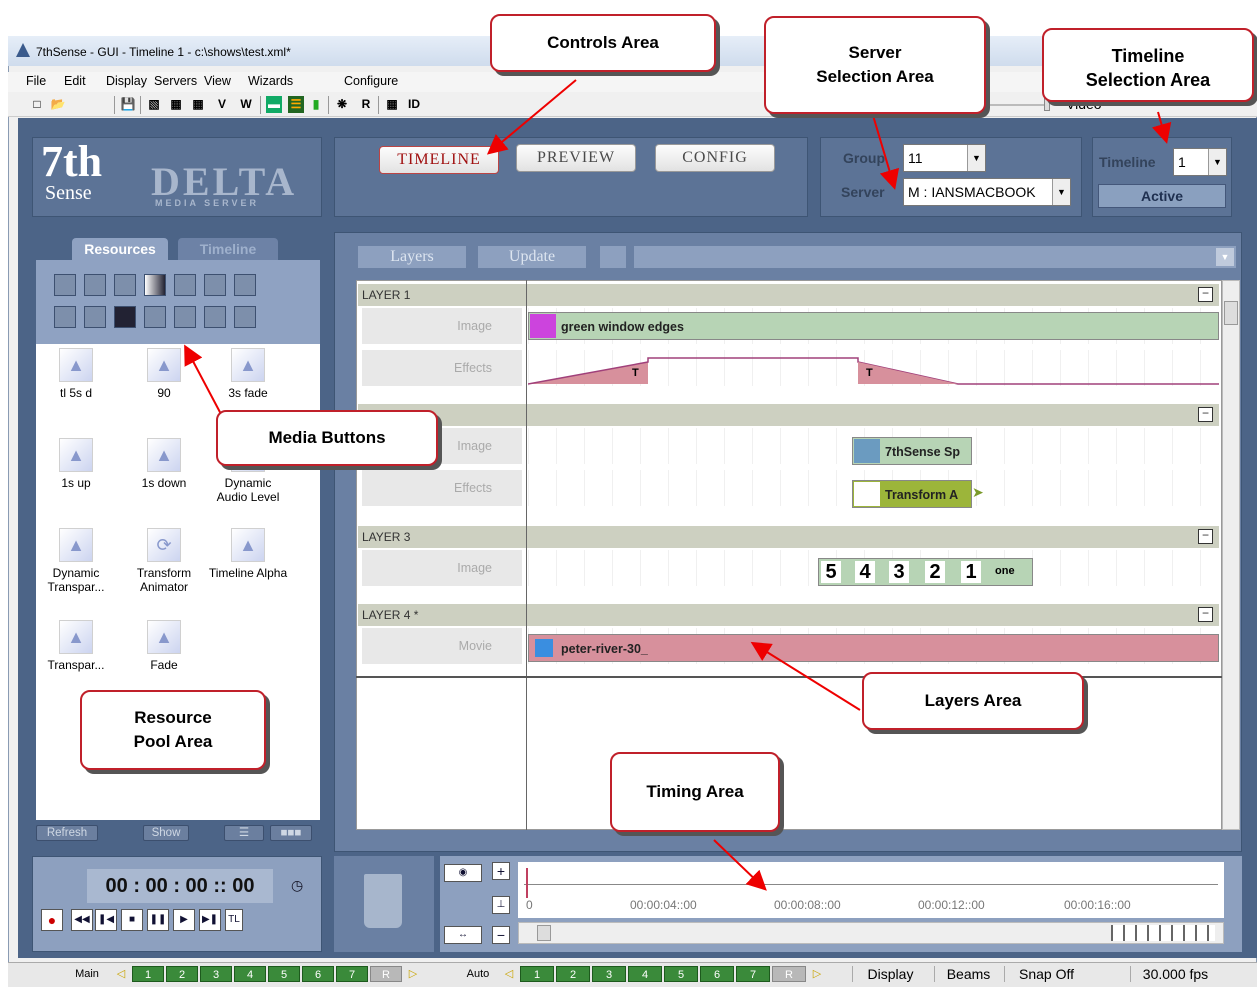 This screenshot has width=1257, height=987. What do you see at coordinates (173, 717) in the screenshot?
I see `callout-text: Resource` at bounding box center [173, 717].